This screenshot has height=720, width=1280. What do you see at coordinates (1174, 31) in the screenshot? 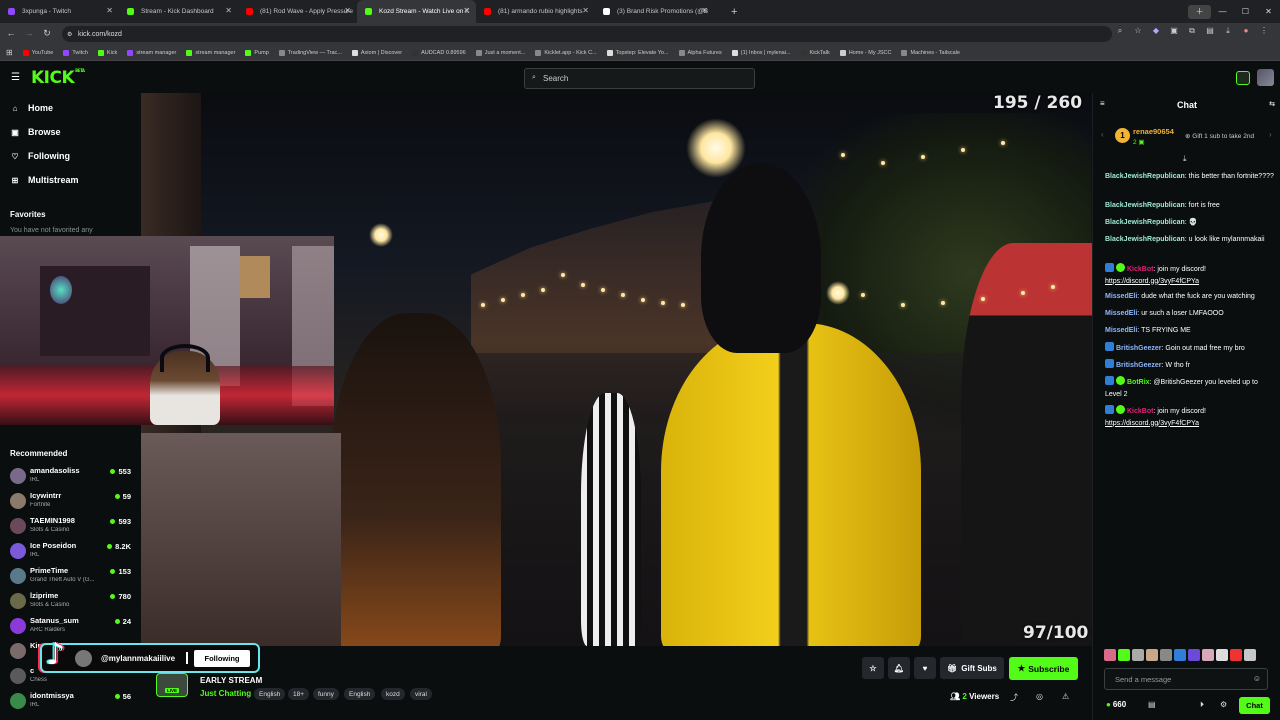
I see `extension-icon: ▣` at bounding box center [1174, 31].